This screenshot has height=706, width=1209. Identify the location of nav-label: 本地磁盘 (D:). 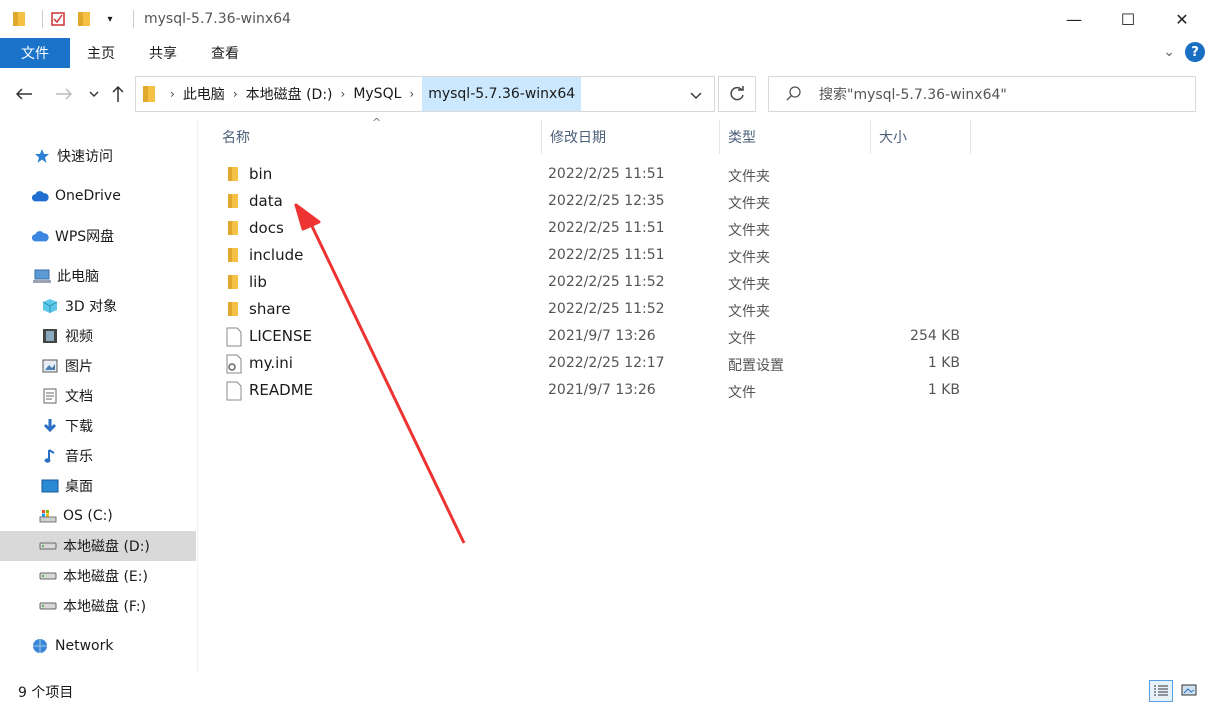
(106, 547).